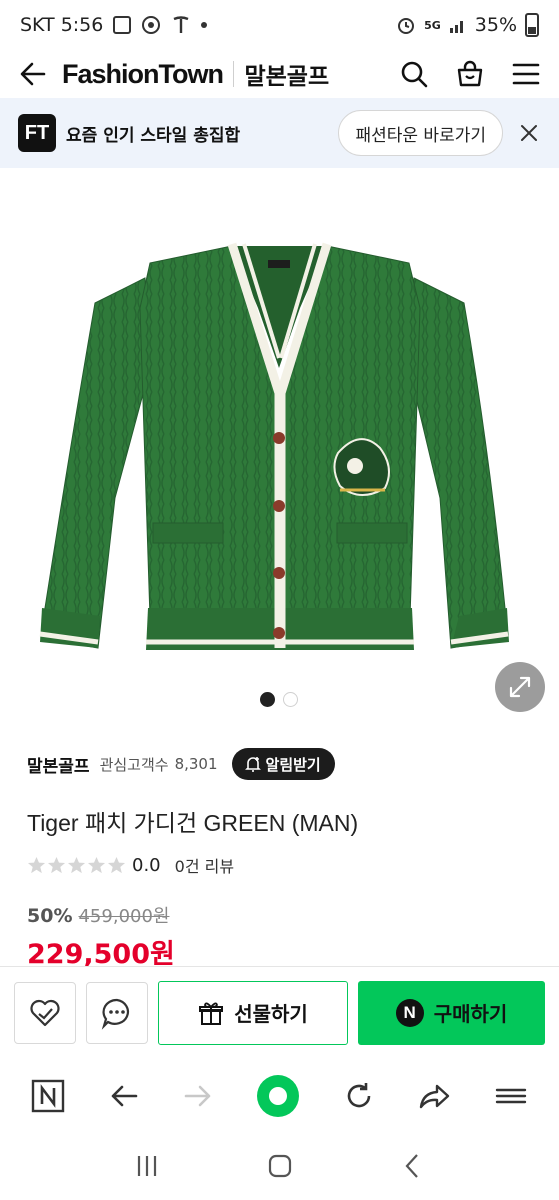 The height and width of the screenshot is (1200, 559). I want to click on store-title: 말본골프, so click(286, 74).